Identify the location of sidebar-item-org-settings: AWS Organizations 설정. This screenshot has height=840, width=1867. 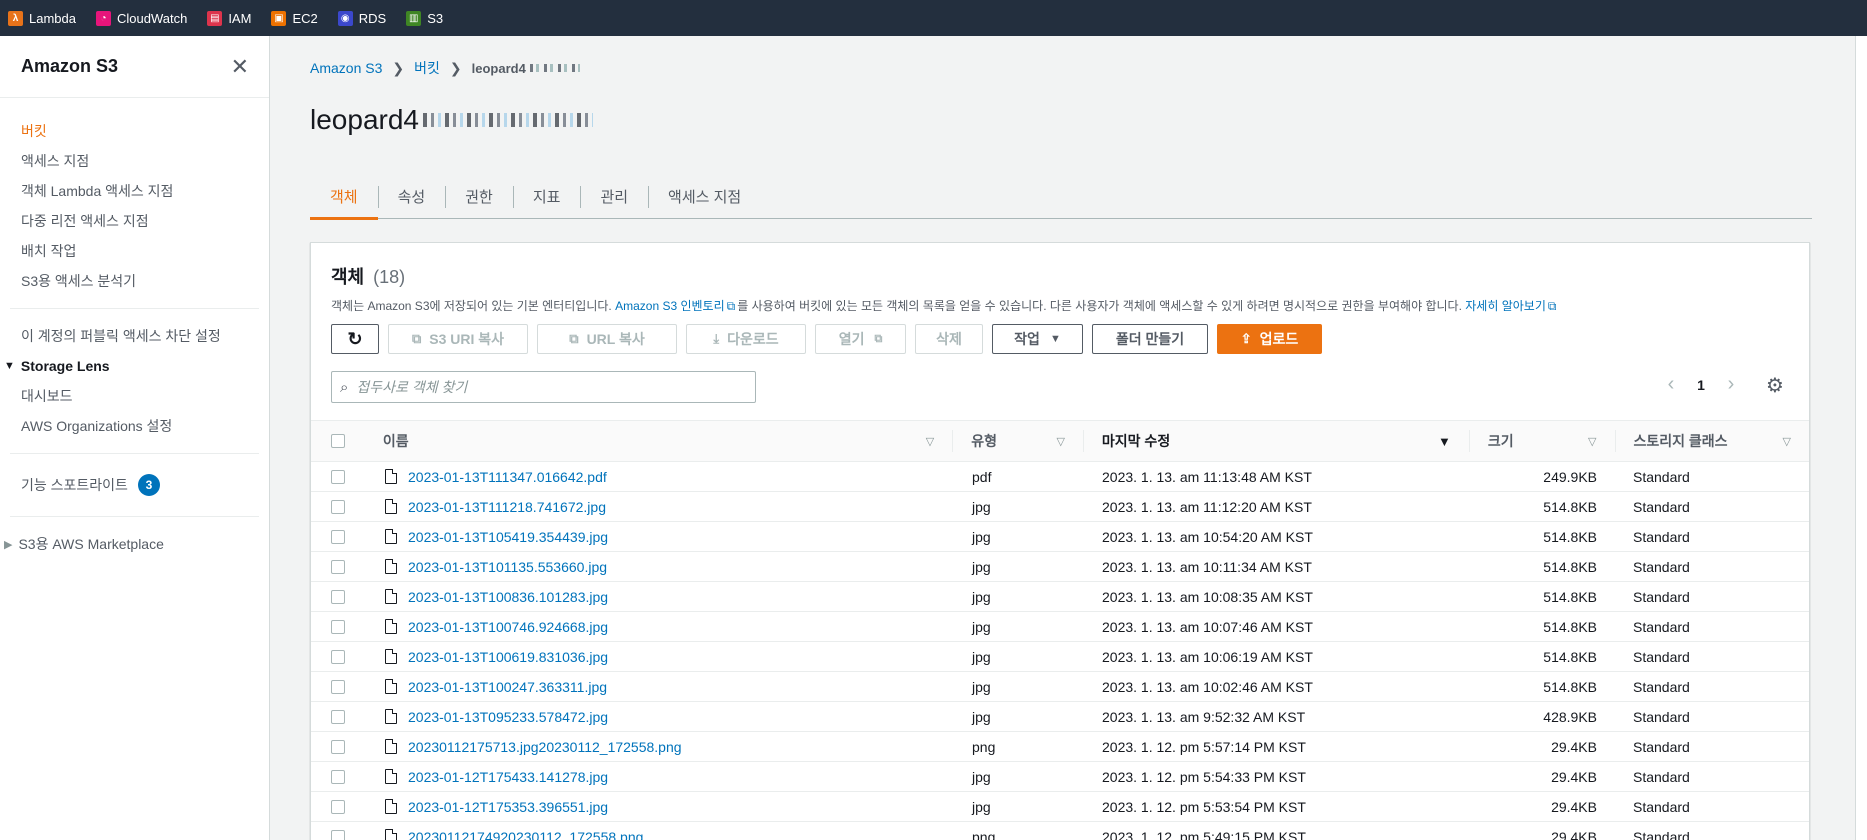
(134, 426).